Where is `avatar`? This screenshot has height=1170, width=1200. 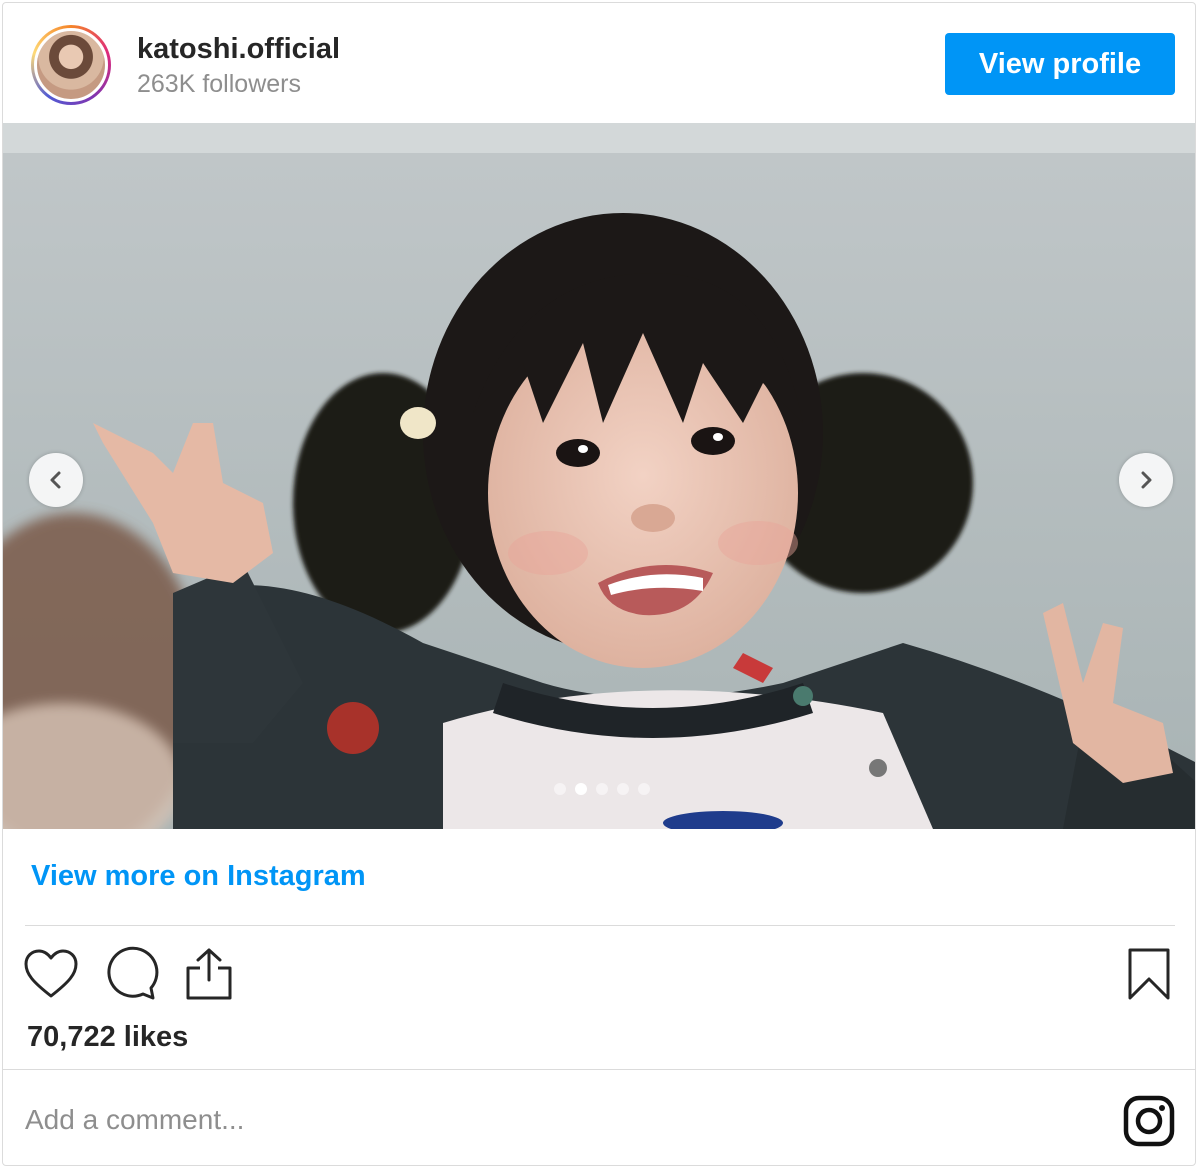 avatar is located at coordinates (71, 65).